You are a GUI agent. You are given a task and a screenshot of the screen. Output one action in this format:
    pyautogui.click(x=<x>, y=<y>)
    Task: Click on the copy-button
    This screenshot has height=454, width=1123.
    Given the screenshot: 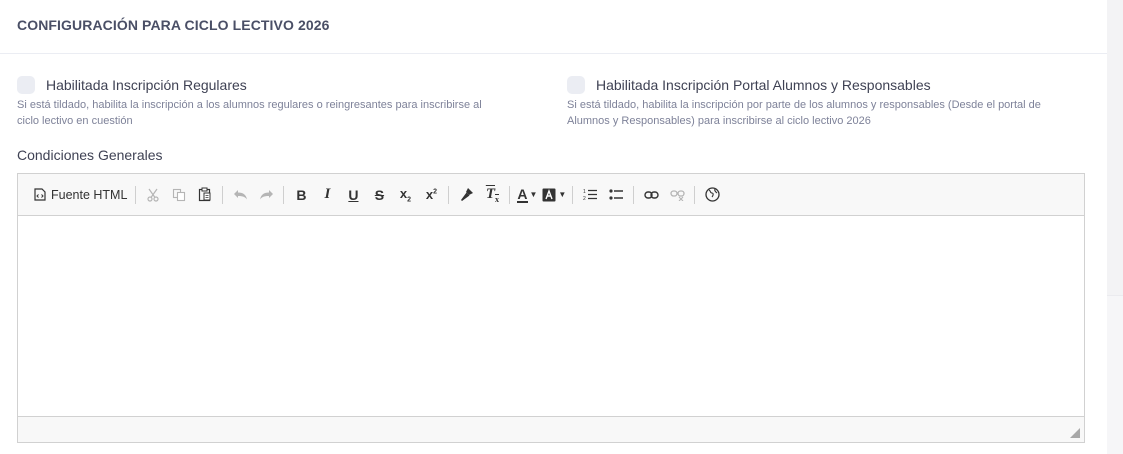 What is the action you would take?
    pyautogui.click(x=179, y=195)
    